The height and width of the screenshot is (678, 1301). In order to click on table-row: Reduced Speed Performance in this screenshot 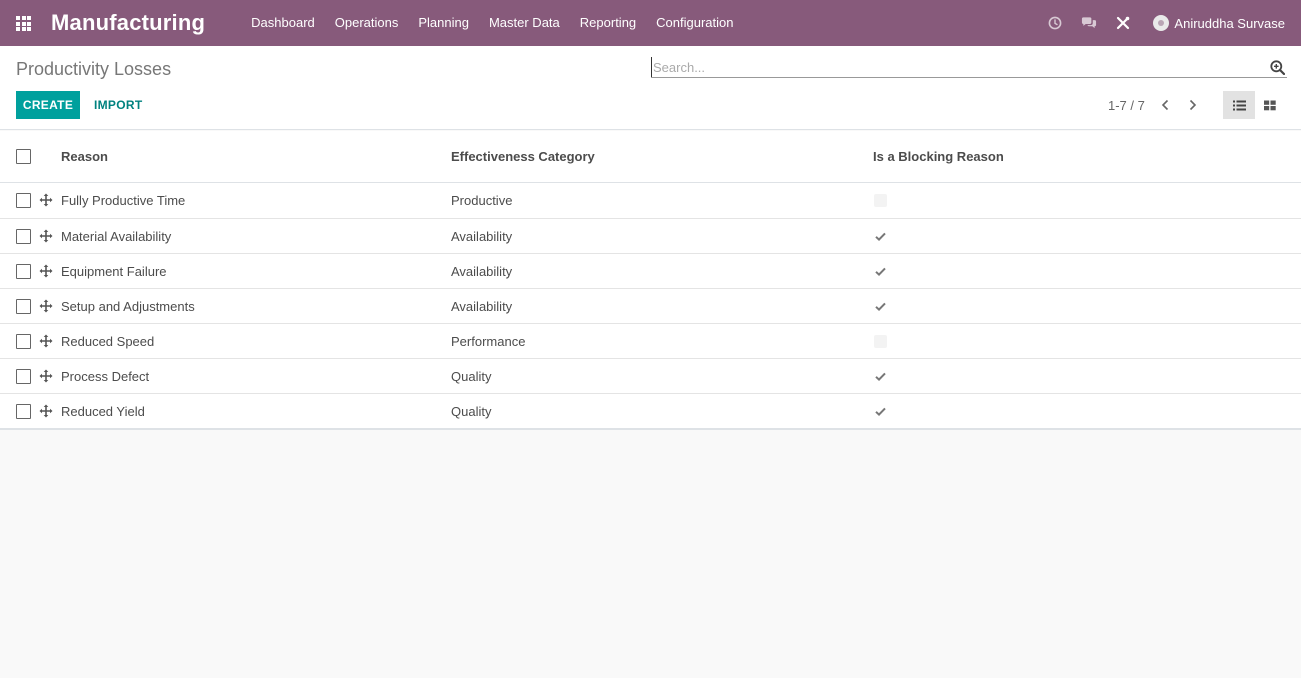, I will do `click(650, 340)`.